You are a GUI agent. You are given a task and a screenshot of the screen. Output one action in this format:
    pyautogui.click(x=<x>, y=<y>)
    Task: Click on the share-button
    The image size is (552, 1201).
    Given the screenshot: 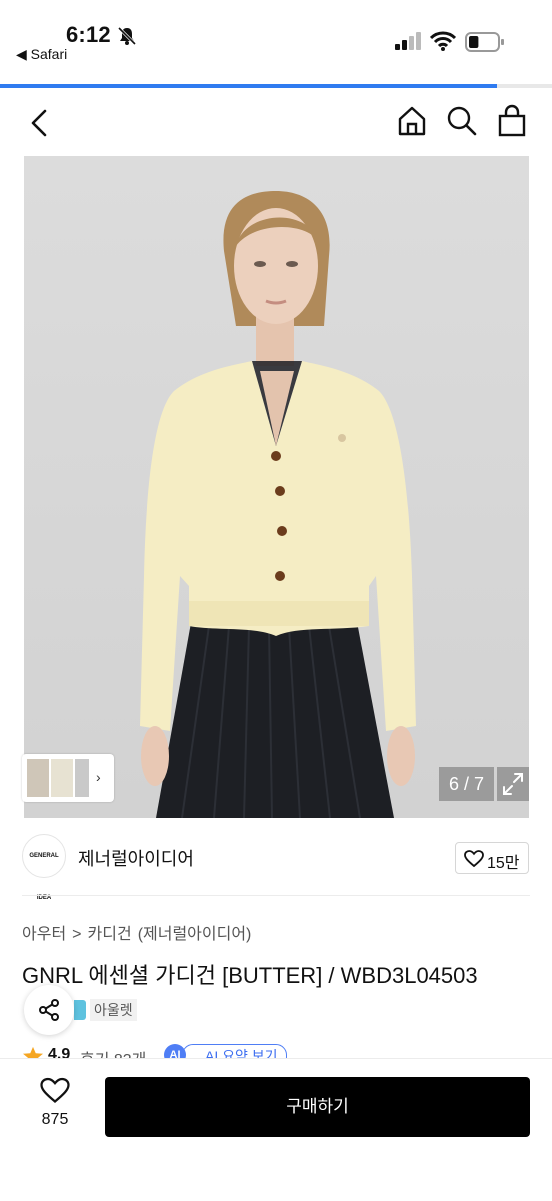 What is the action you would take?
    pyautogui.click(x=49, y=1010)
    